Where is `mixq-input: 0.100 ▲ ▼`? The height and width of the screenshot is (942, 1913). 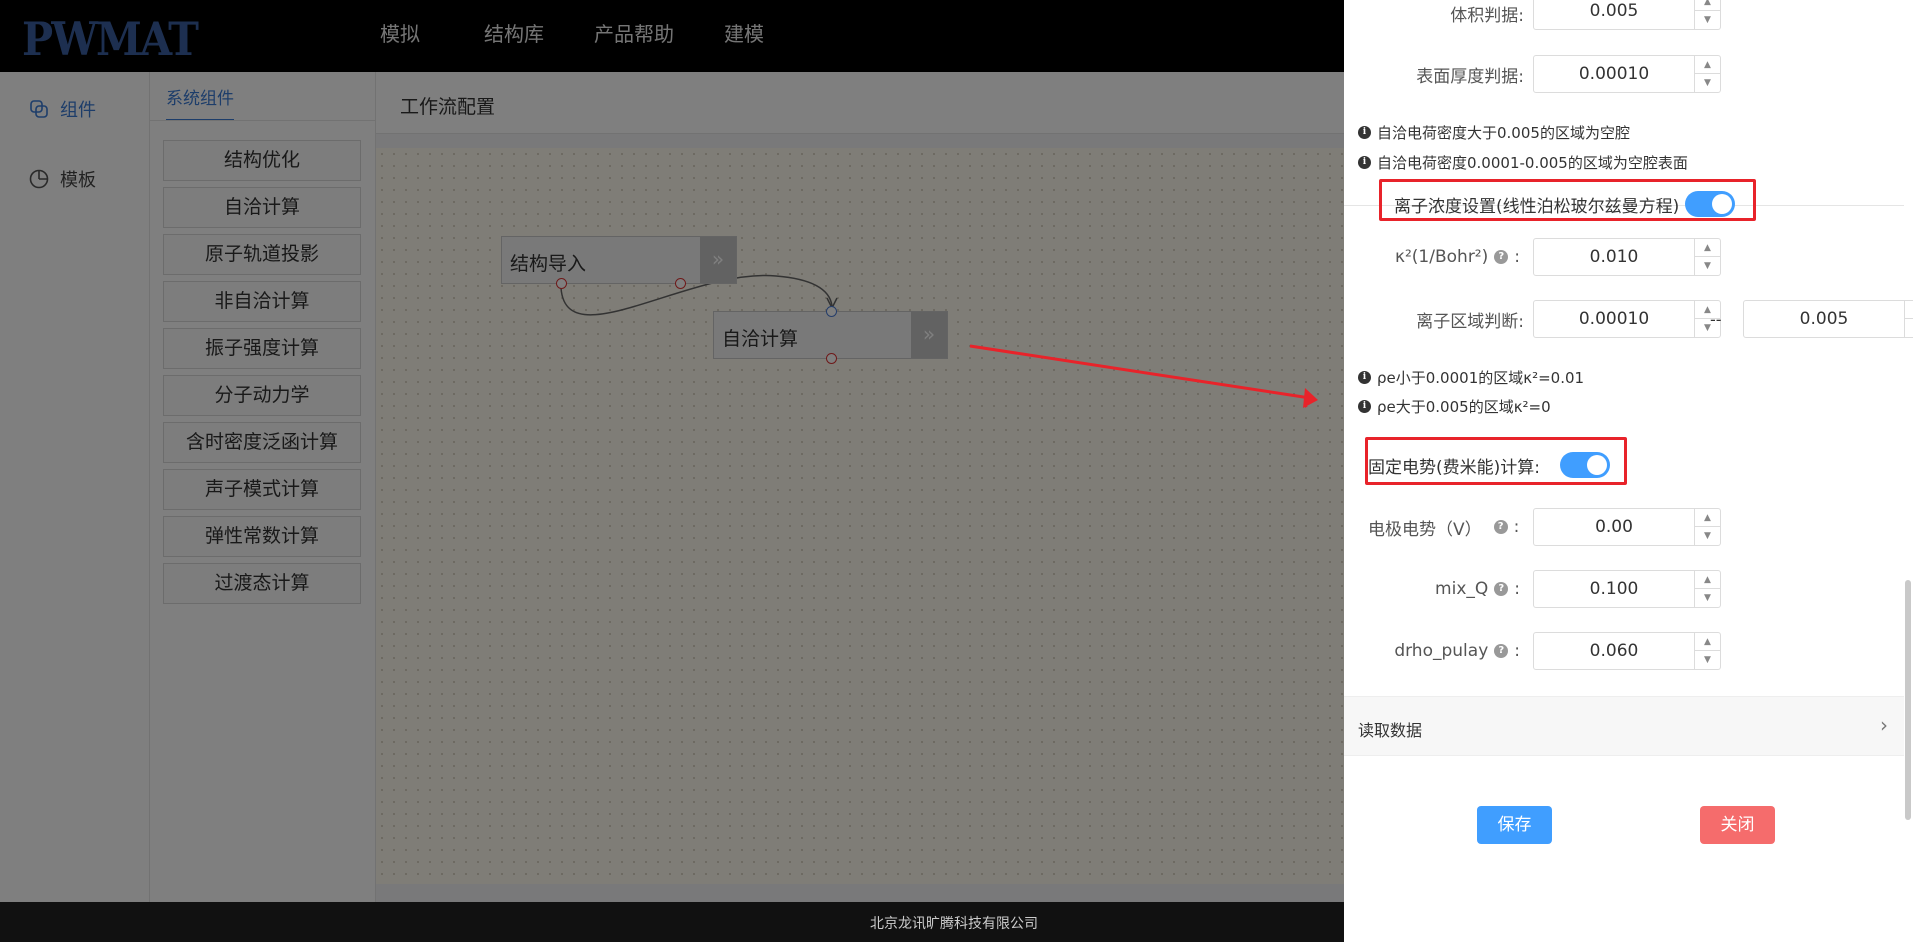 mixq-input: 0.100 ▲ ▼ is located at coordinates (1627, 589).